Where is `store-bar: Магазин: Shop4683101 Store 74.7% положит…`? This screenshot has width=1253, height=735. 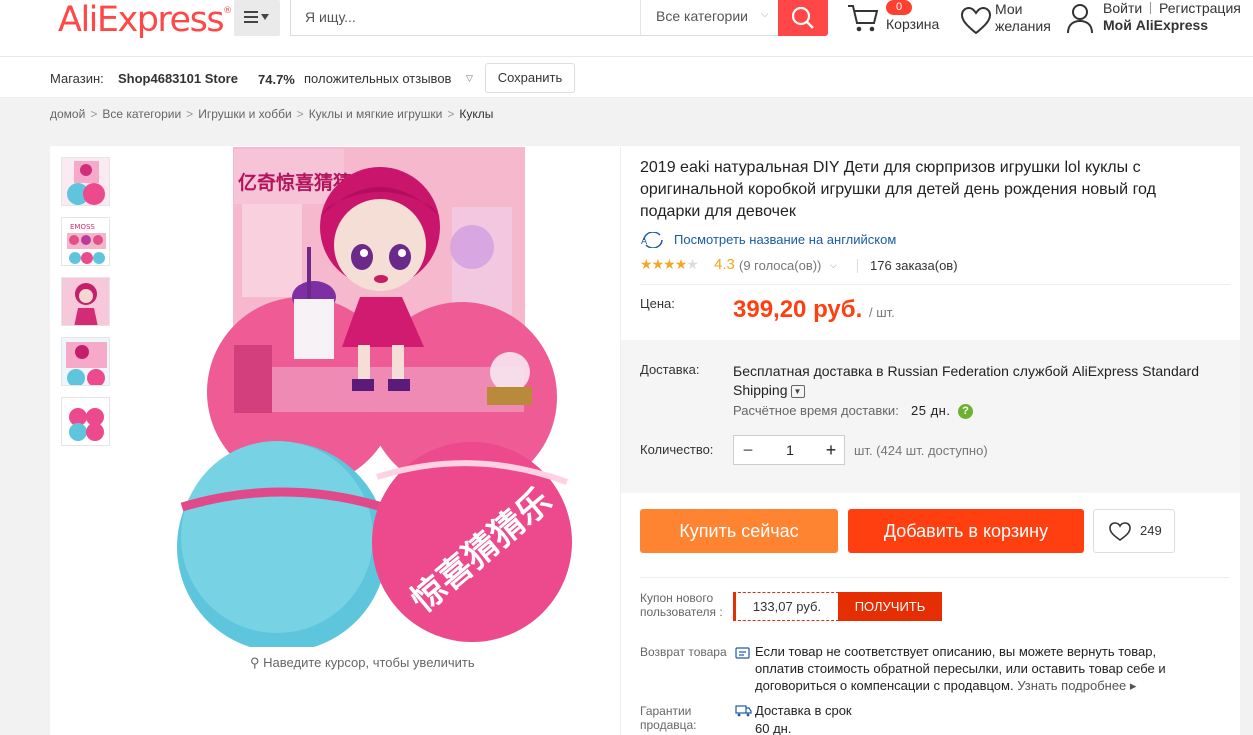 store-bar: Магазин: Shop4683101 Store 74.7% положит… is located at coordinates (626, 77).